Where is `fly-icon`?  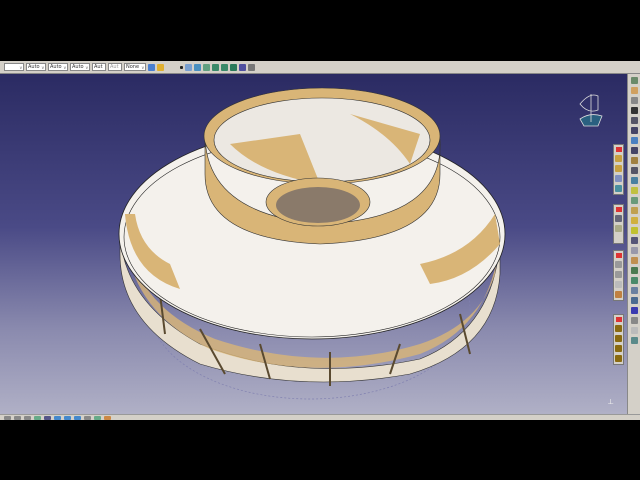
fly-icon is located at coordinates (206, 67).